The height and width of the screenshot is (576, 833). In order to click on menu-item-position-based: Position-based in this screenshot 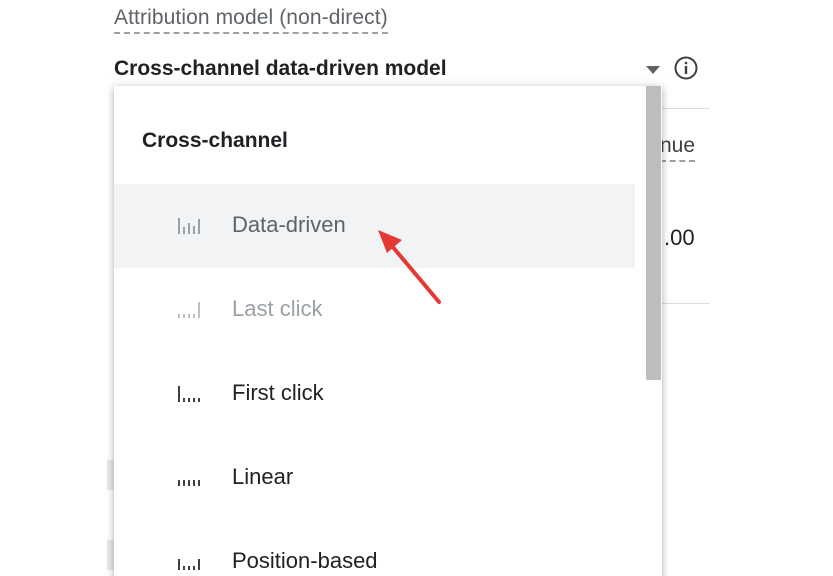, I will do `click(374, 548)`.